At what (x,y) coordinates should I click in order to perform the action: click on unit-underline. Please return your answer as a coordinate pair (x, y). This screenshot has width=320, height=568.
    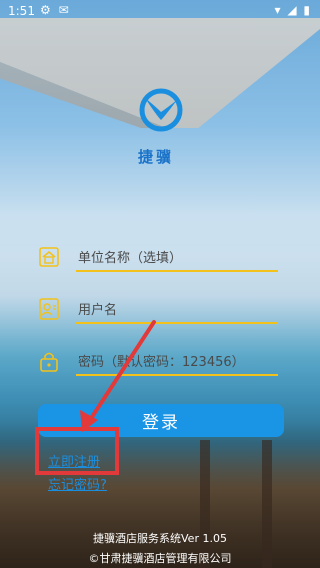
    Looking at the image, I should click on (177, 271).